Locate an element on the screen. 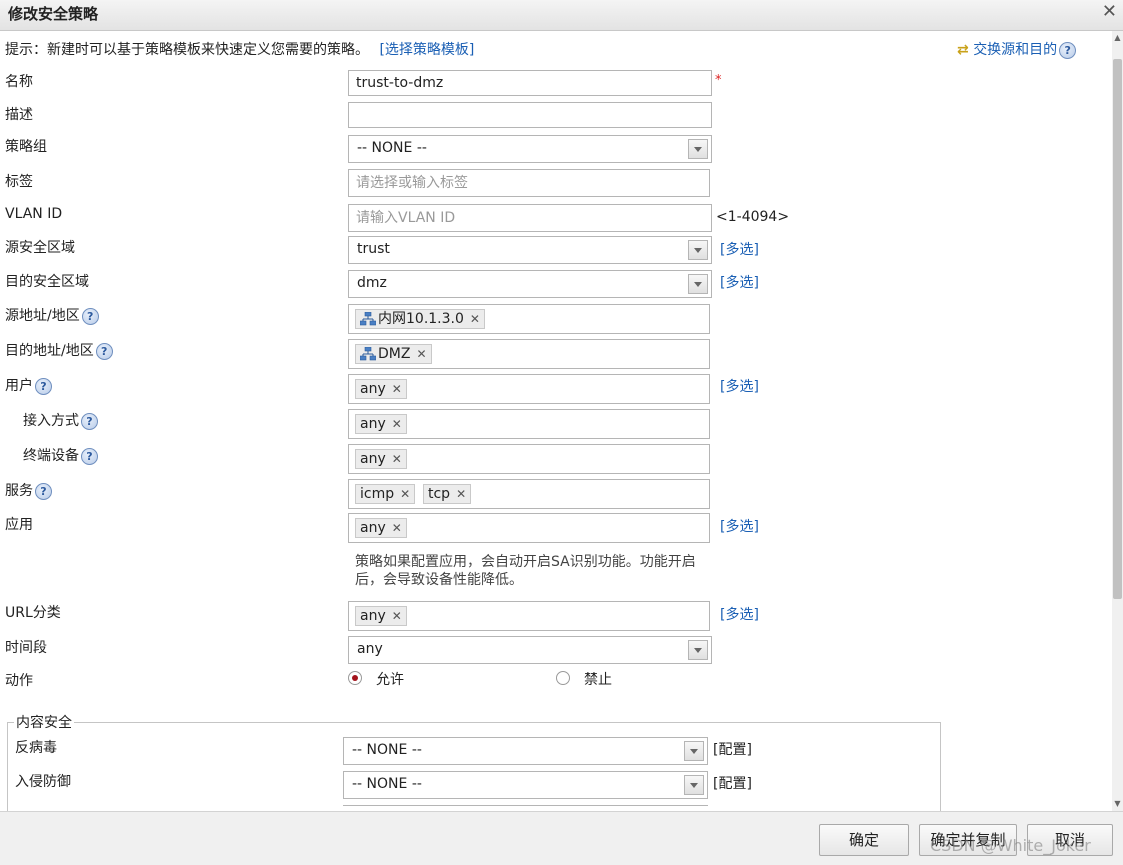 Image resolution: width=1123 pixels, height=865 pixels. service-tag-label: icmp is located at coordinates (377, 494).